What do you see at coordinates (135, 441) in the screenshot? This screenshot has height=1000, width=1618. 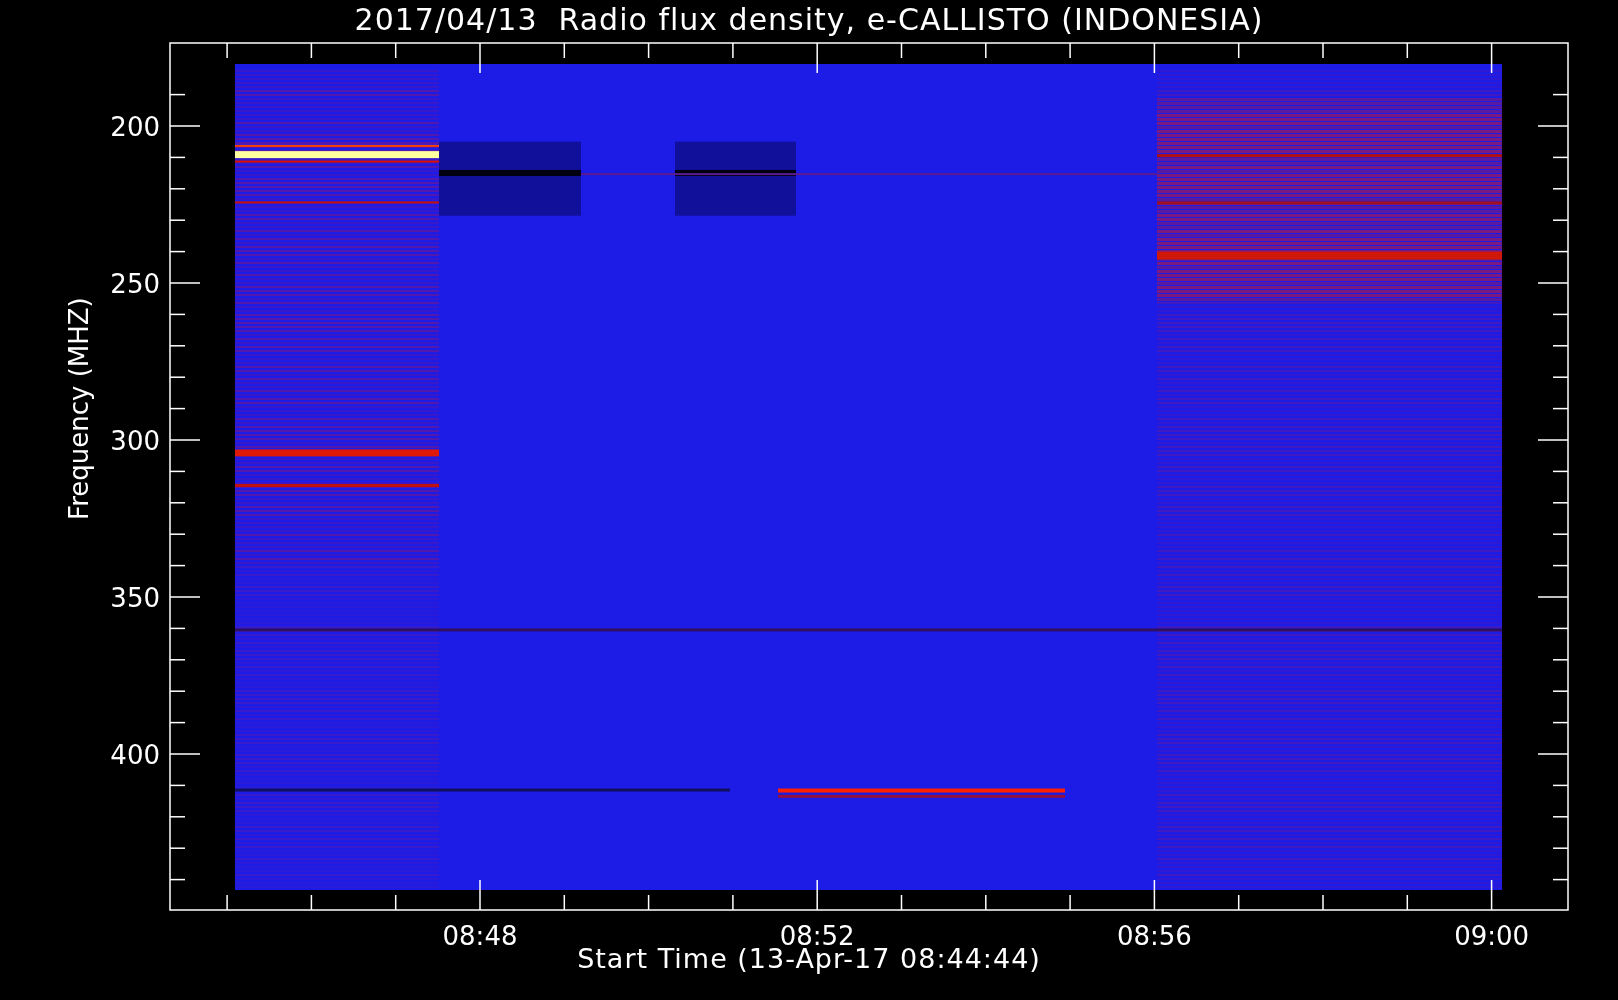 I see `tick-label: 300` at bounding box center [135, 441].